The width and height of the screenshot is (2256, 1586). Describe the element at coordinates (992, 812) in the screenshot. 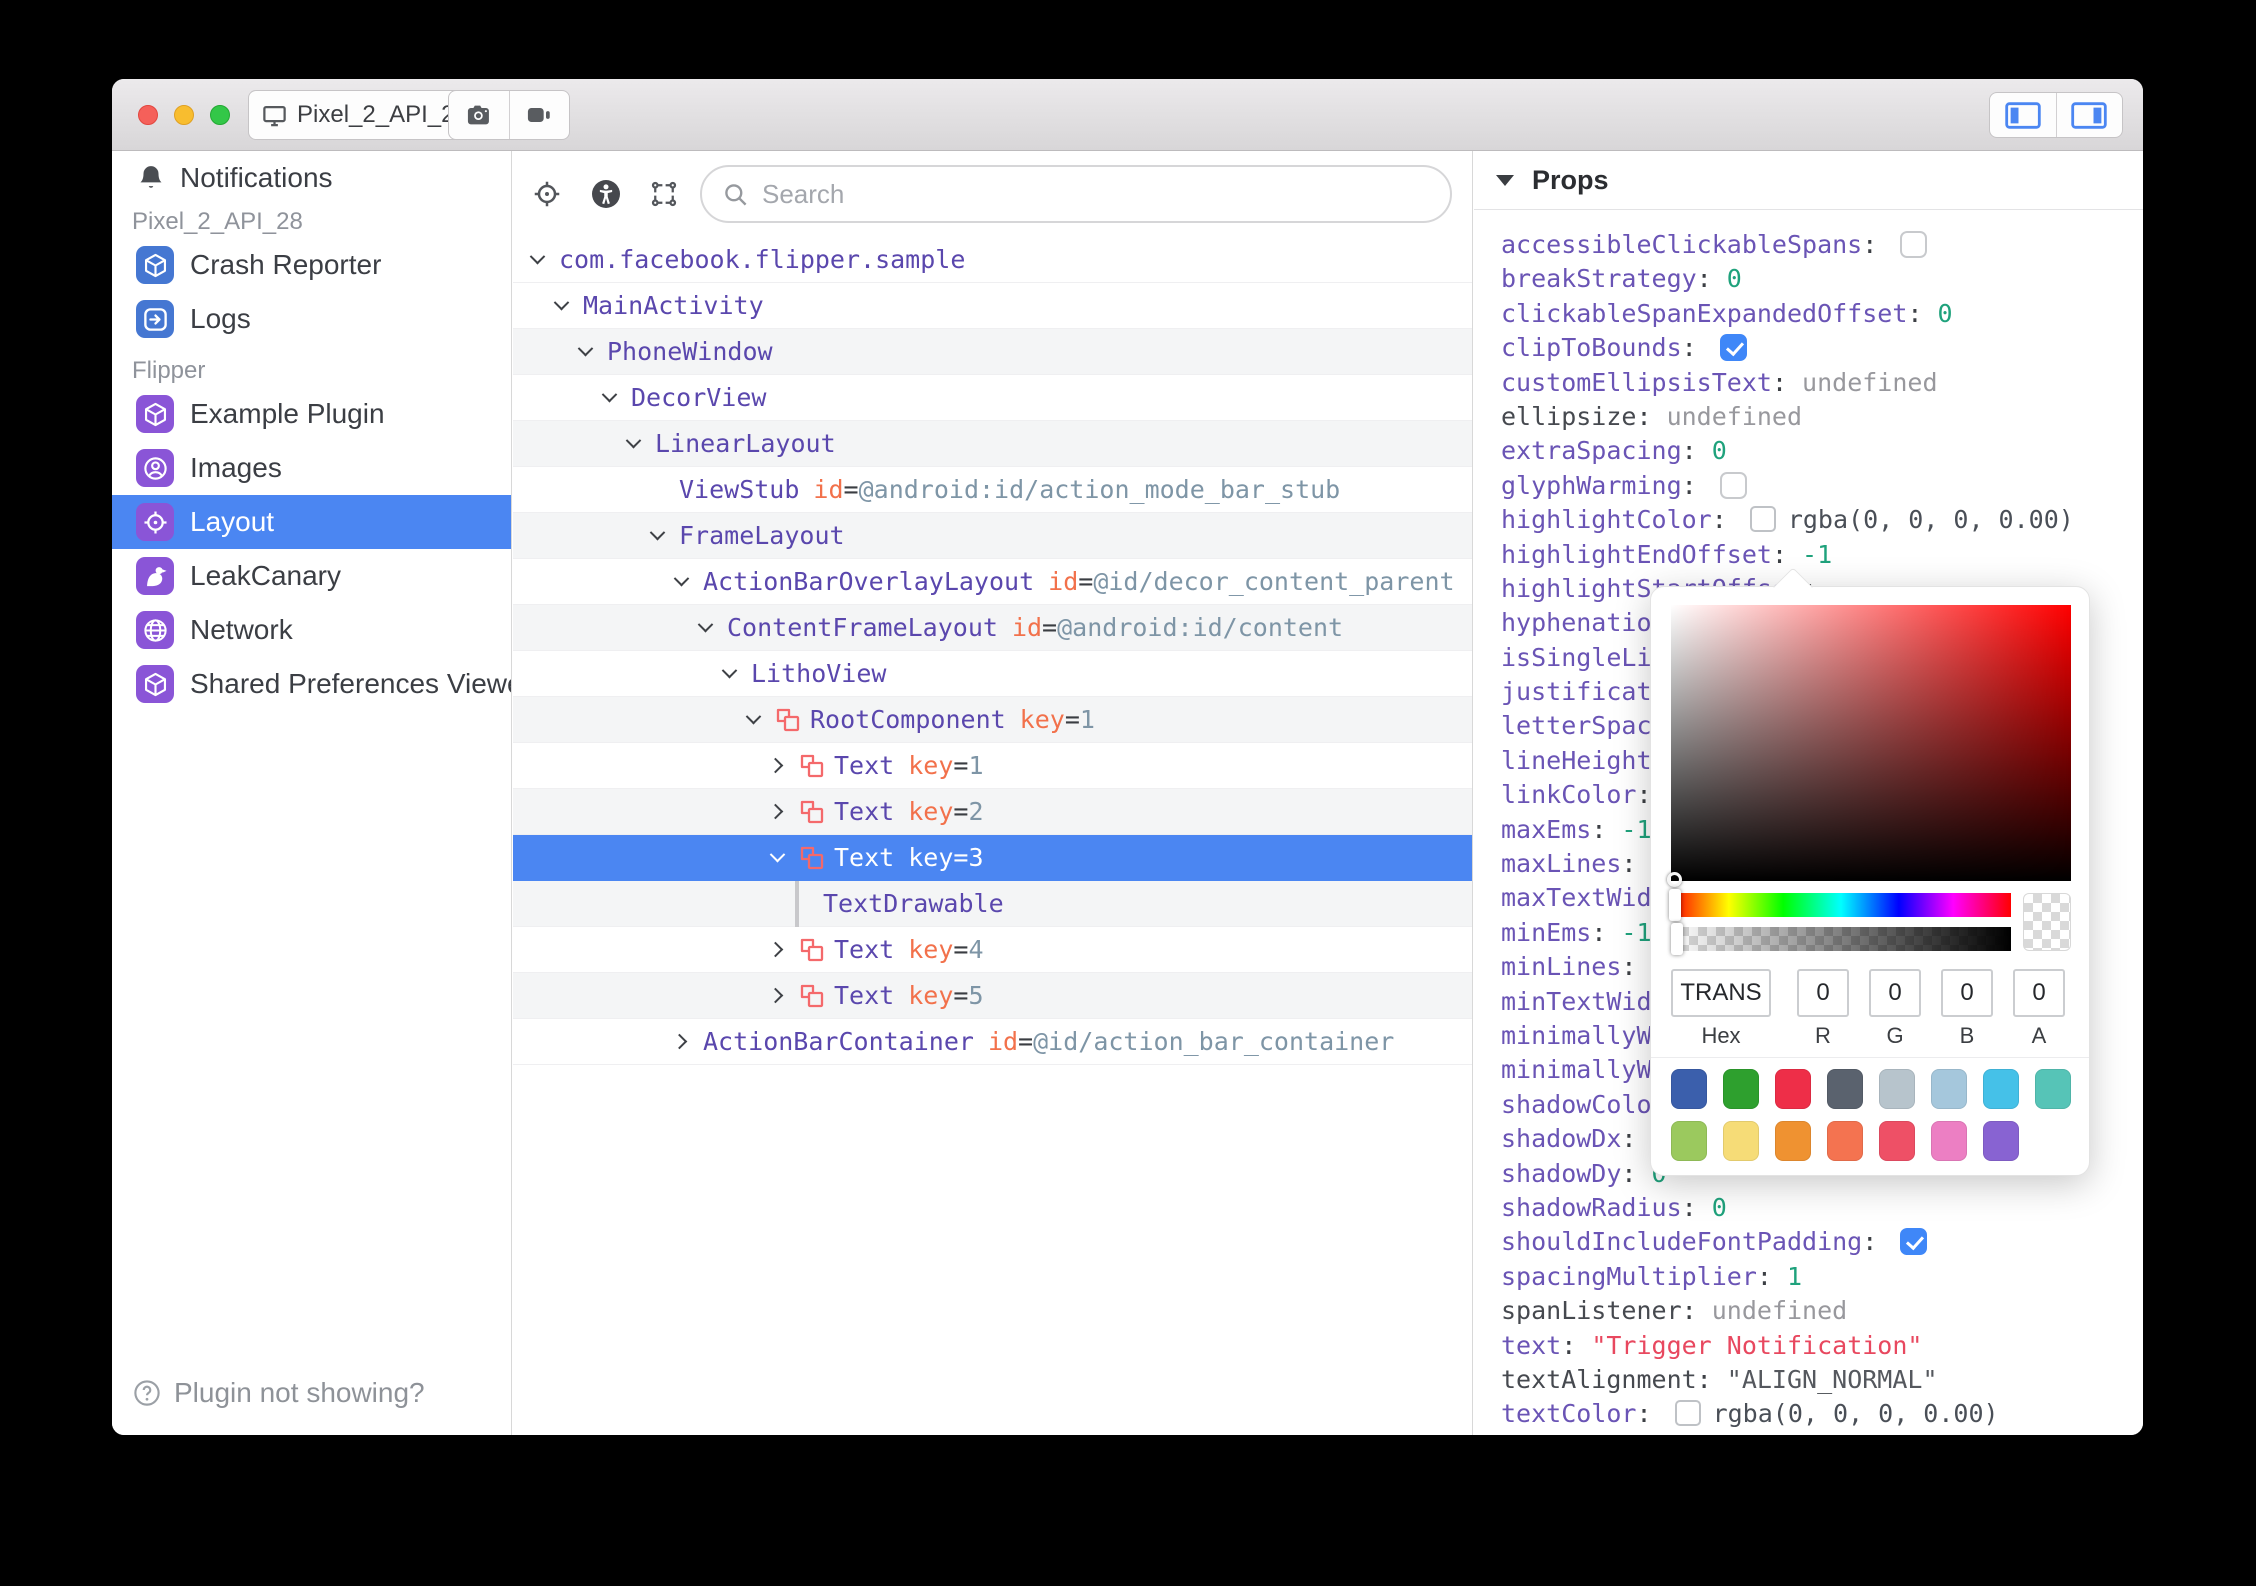

I see `tree-row: Text key=2` at that location.